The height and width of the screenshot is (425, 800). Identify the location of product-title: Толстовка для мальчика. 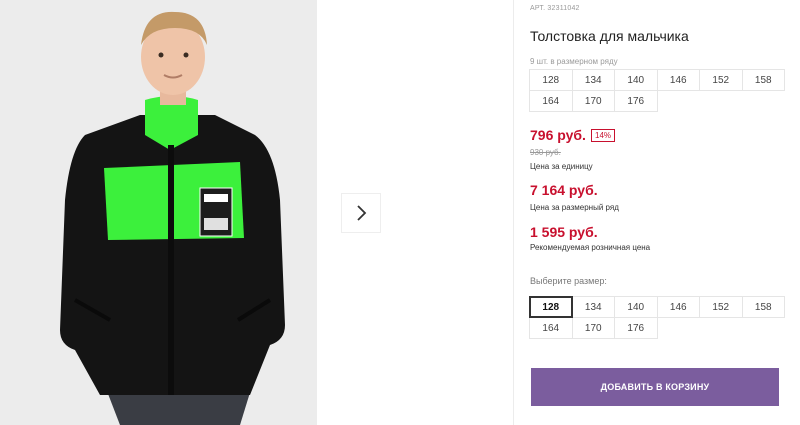
(609, 36).